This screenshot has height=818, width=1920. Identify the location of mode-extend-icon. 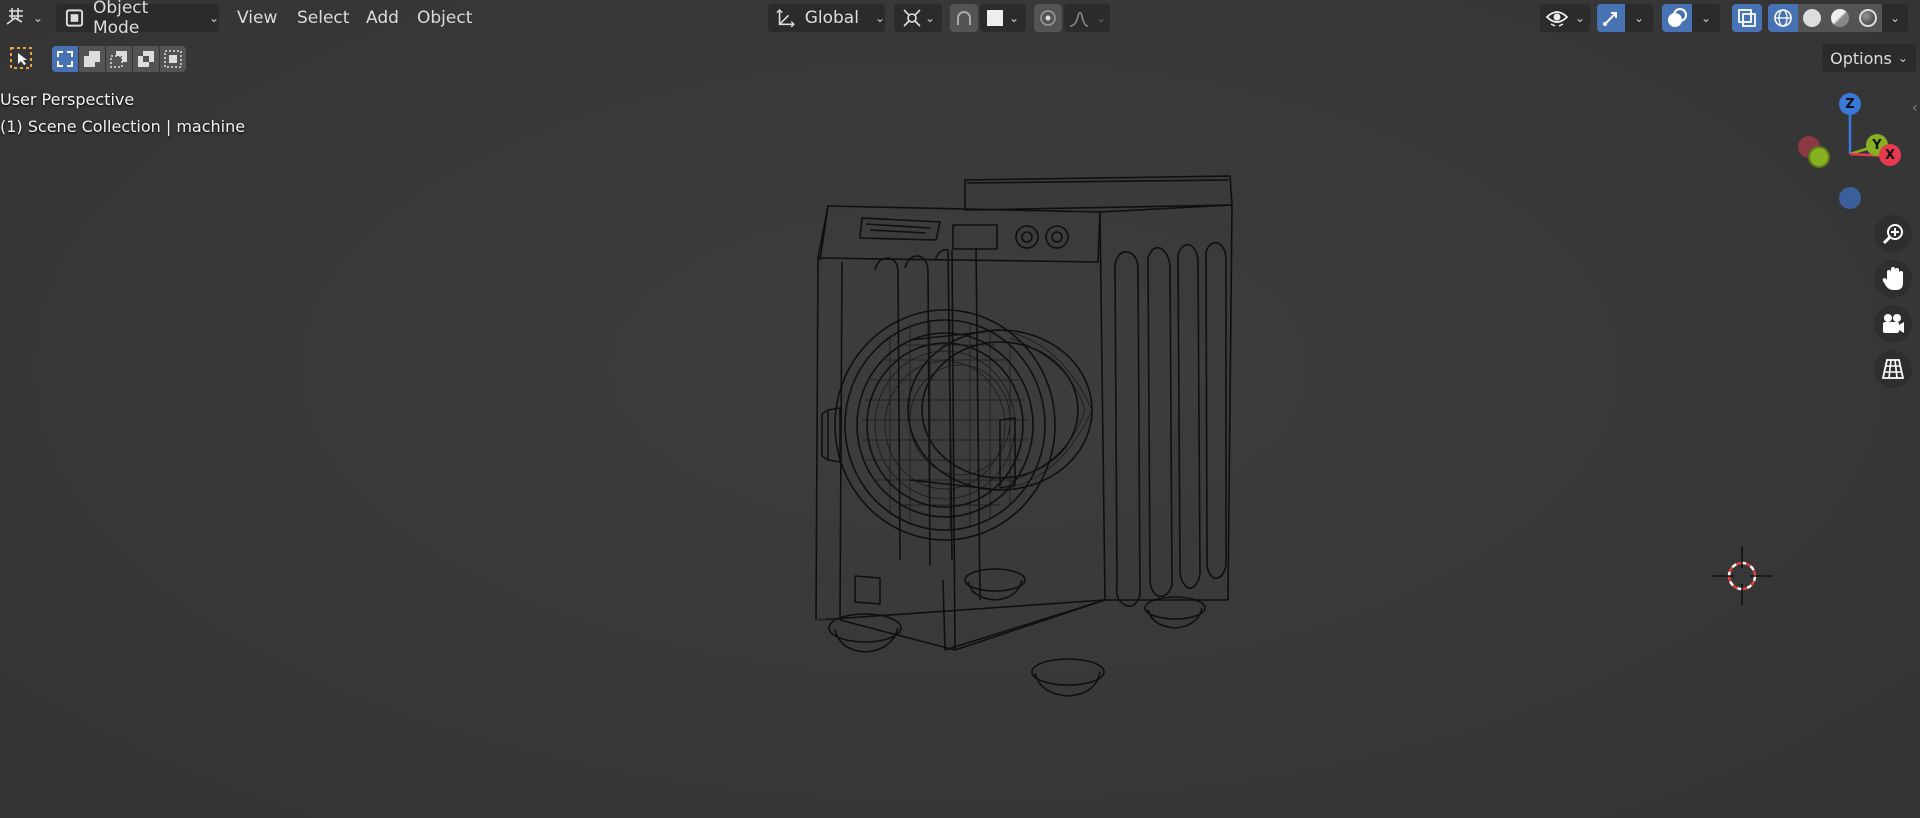
(92, 59).